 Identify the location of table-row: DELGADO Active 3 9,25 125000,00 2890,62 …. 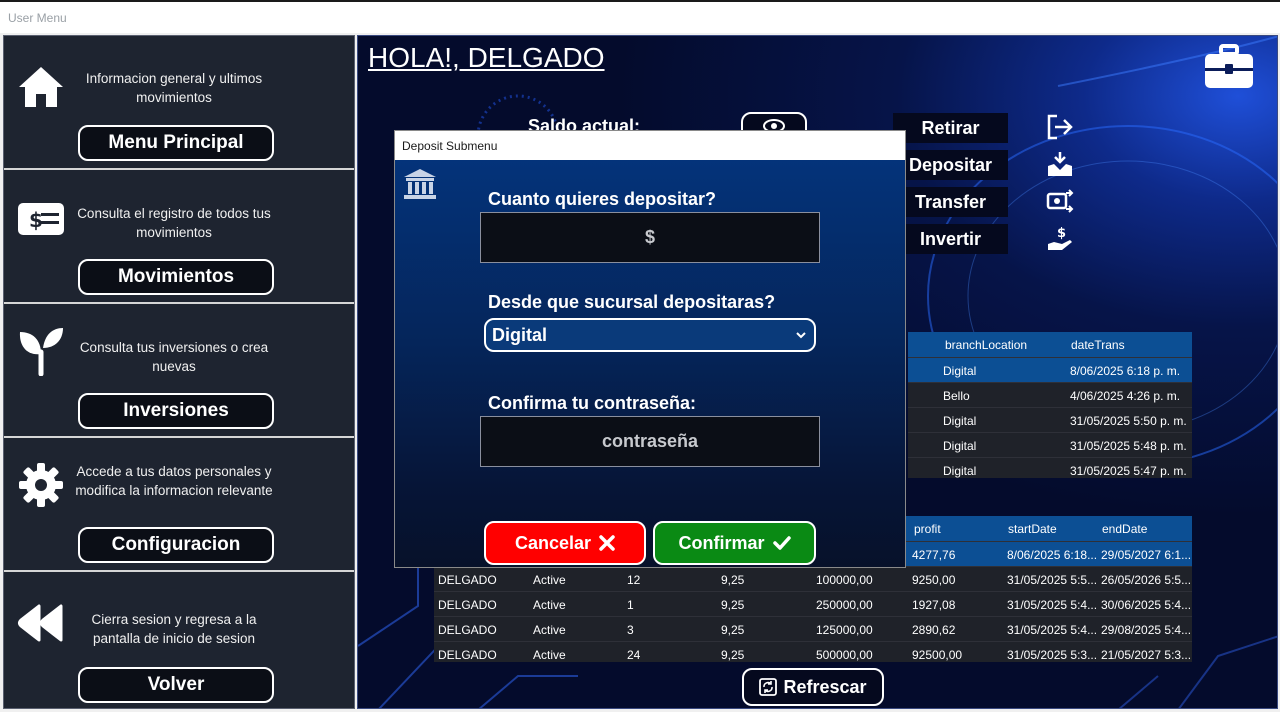
(813, 628).